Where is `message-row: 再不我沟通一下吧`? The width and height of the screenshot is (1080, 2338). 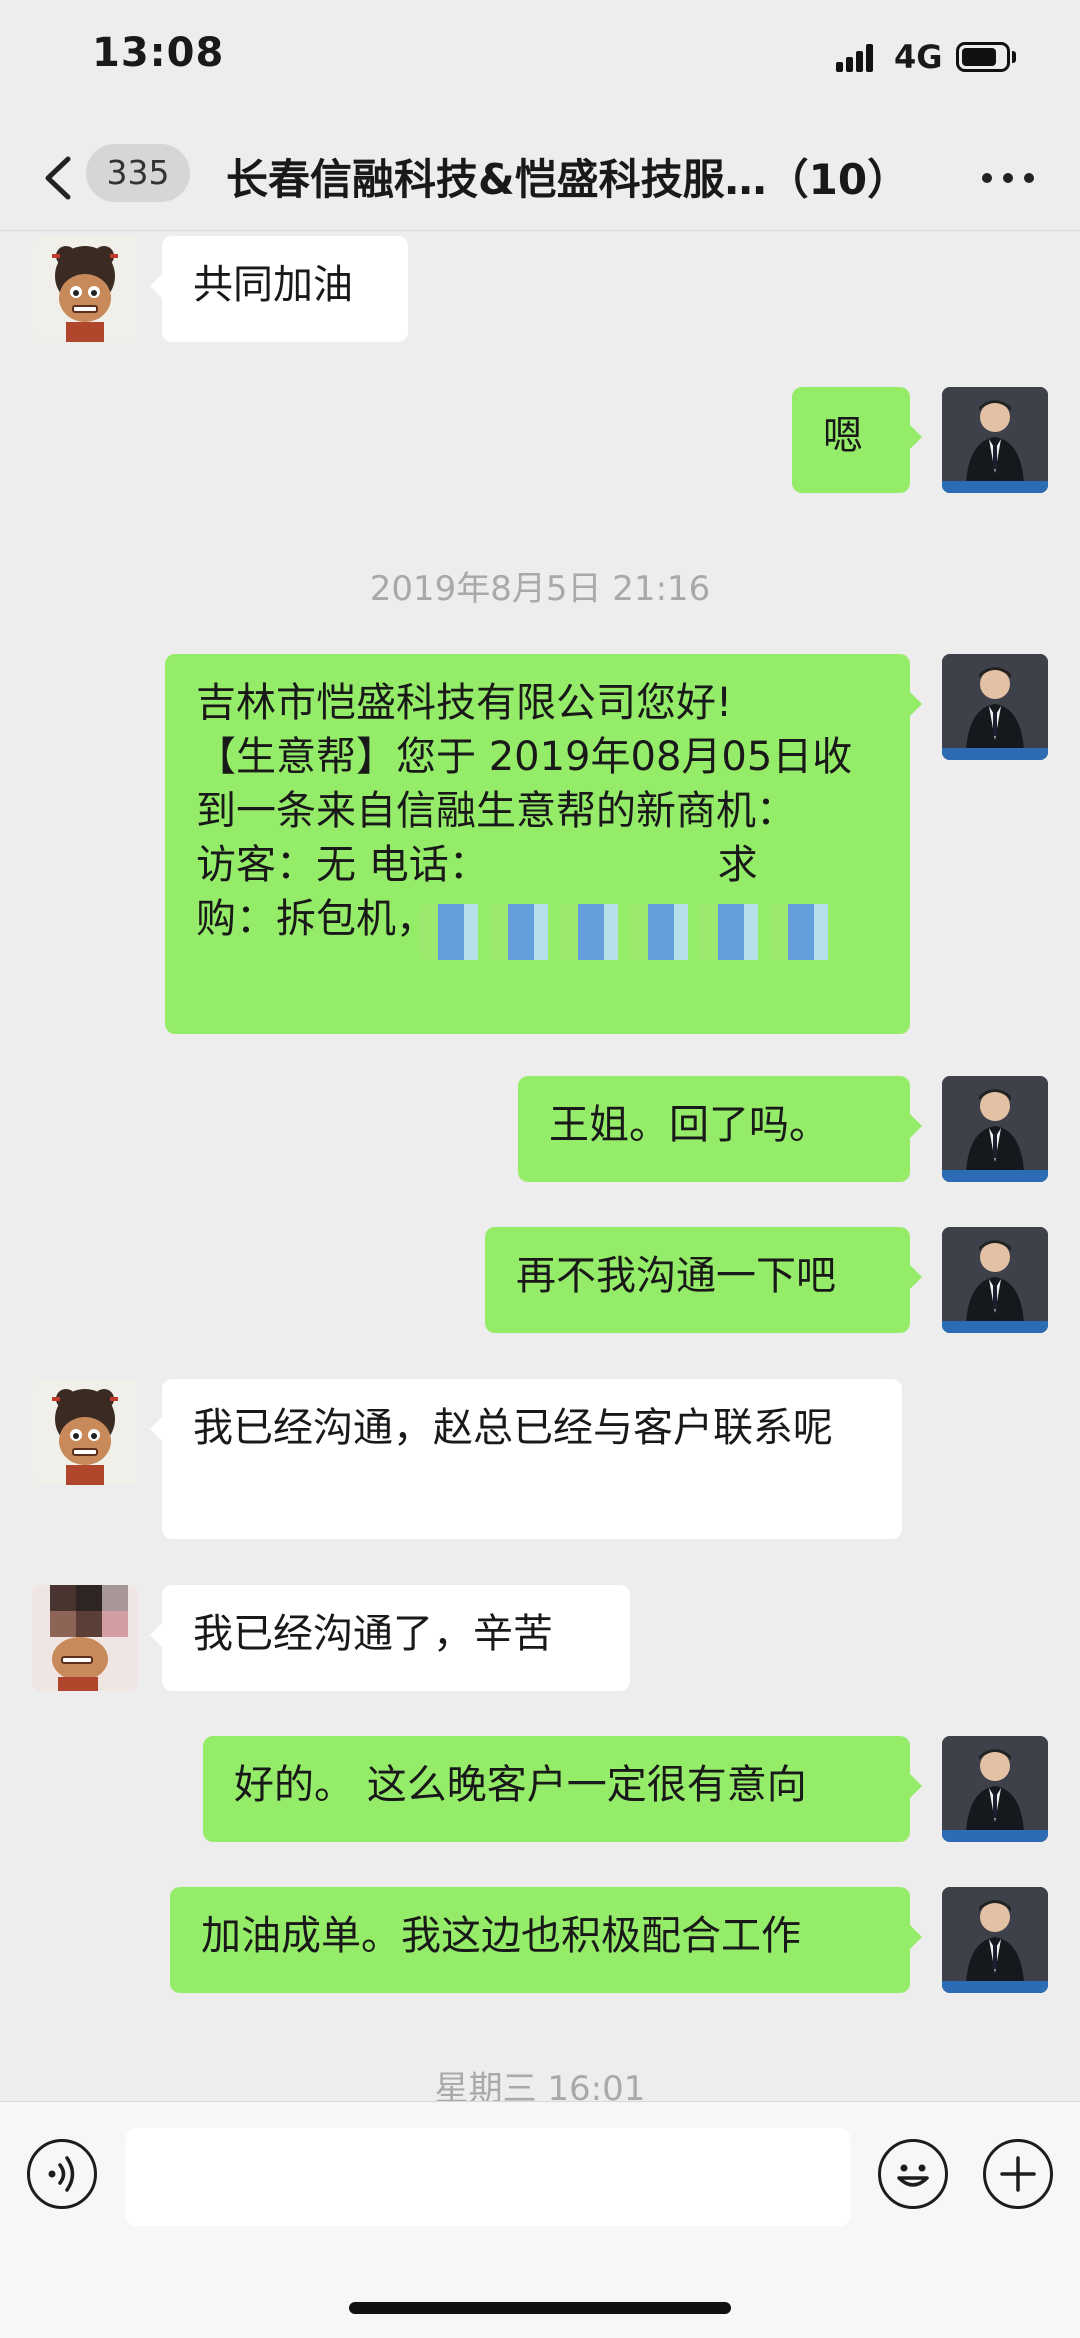
message-row: 再不我沟通一下吧 is located at coordinates (540, 1280).